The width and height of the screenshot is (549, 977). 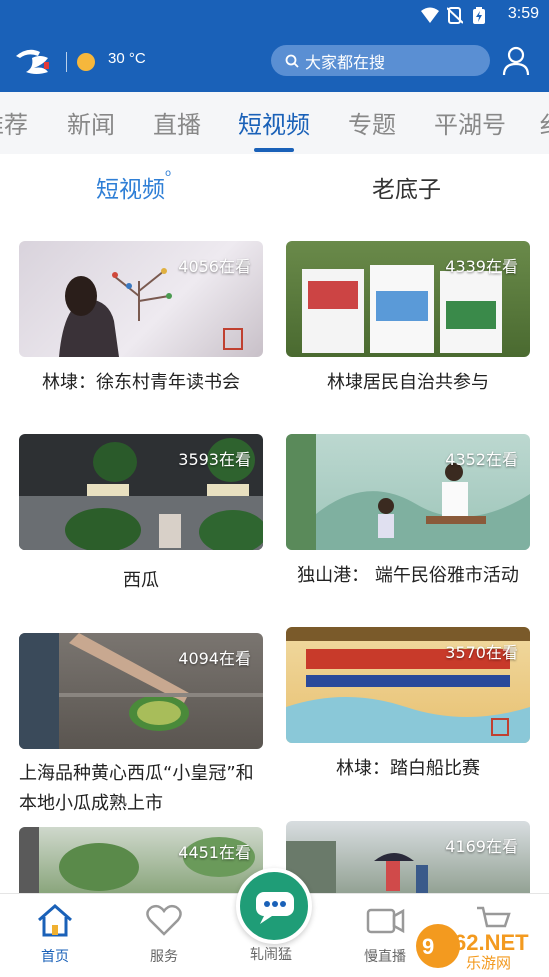 I want to click on heart-icon, so click(x=164, y=920).